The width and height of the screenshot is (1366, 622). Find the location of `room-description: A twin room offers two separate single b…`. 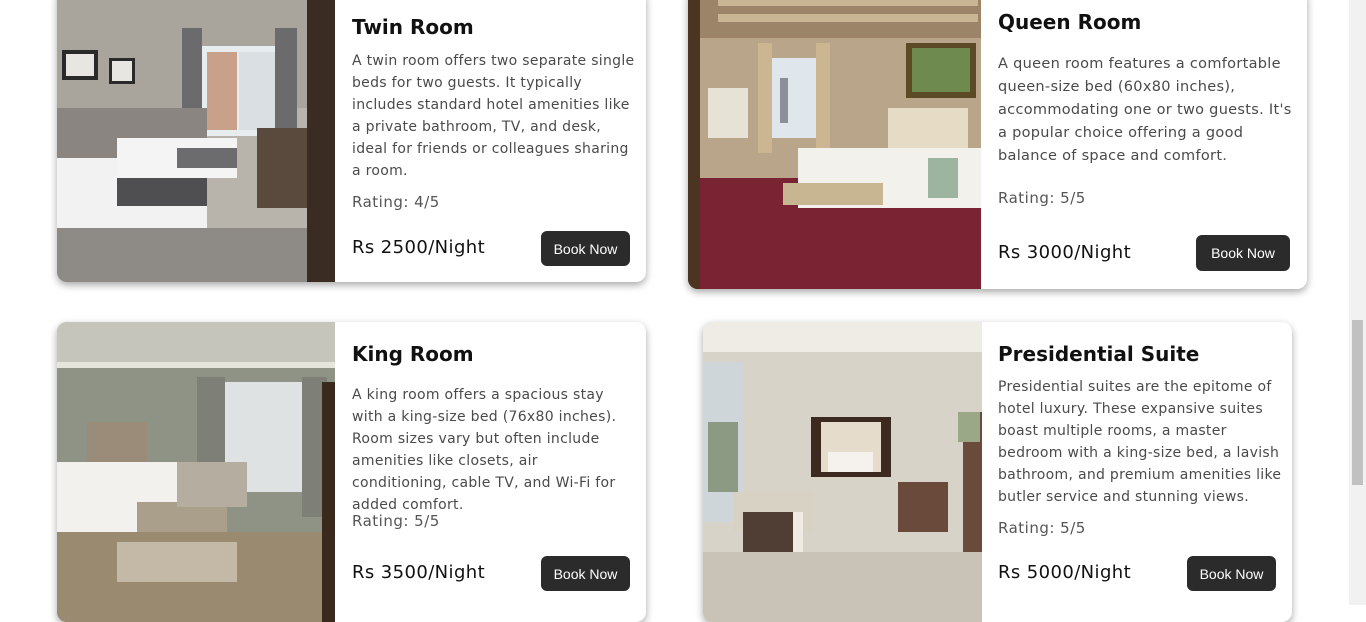

room-description: A twin room offers two separate single b… is located at coordinates (493, 116).